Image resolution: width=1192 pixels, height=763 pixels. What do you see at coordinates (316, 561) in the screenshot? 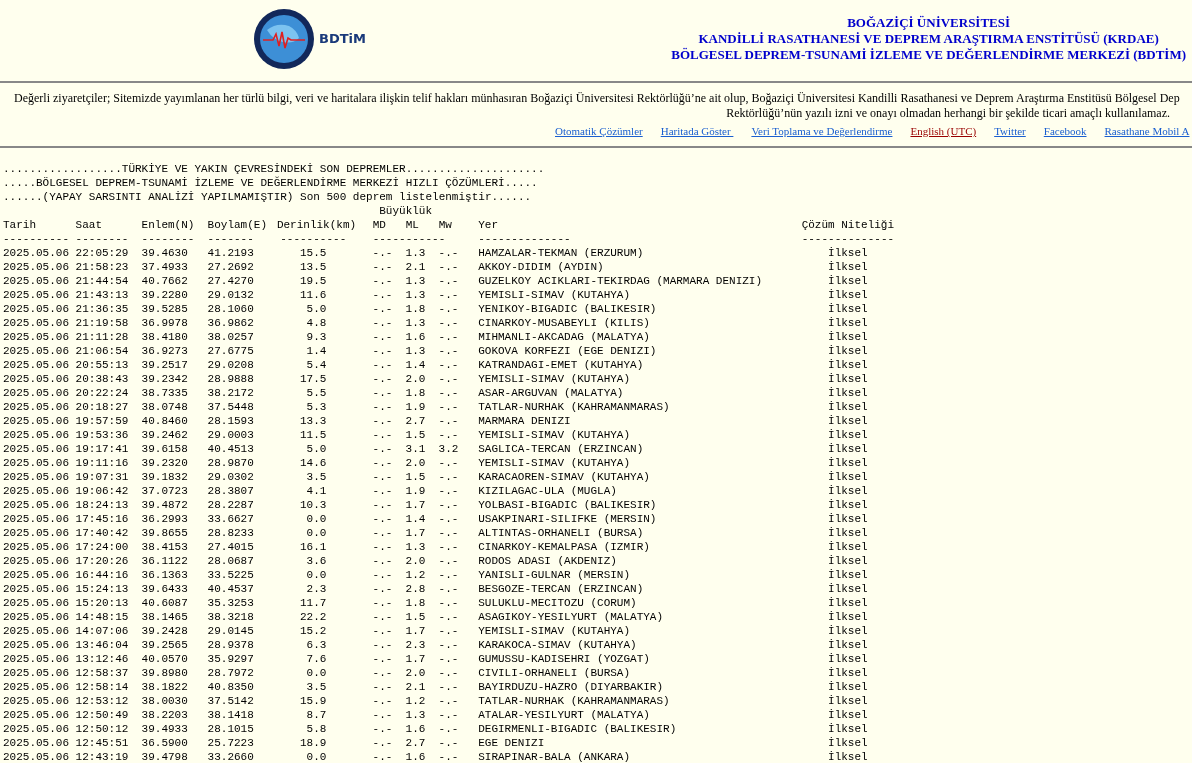
I see `depth-cell: 3.6` at bounding box center [316, 561].